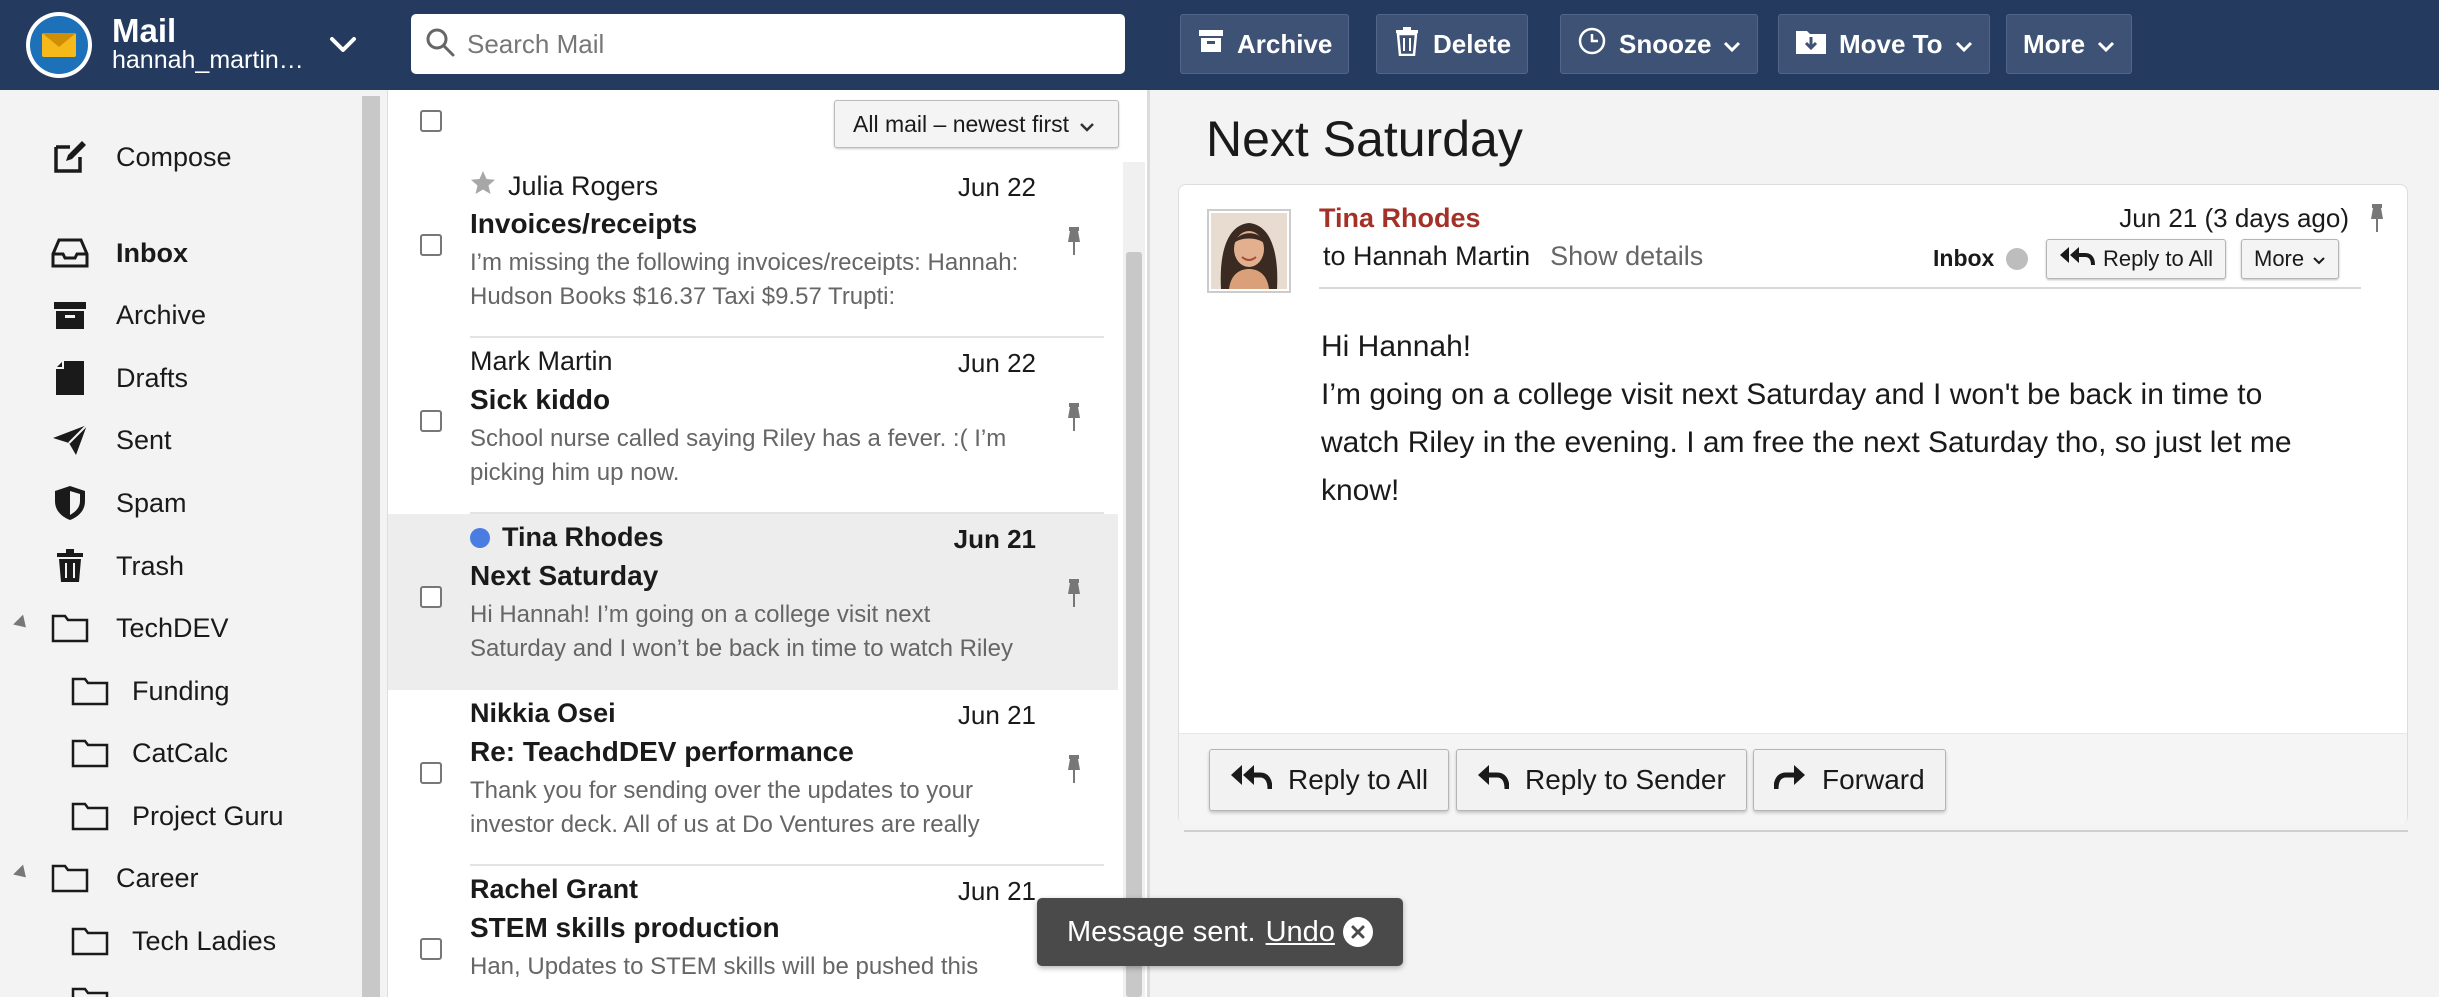  I want to click on row-from: Tina Rhodes, so click(567, 537).